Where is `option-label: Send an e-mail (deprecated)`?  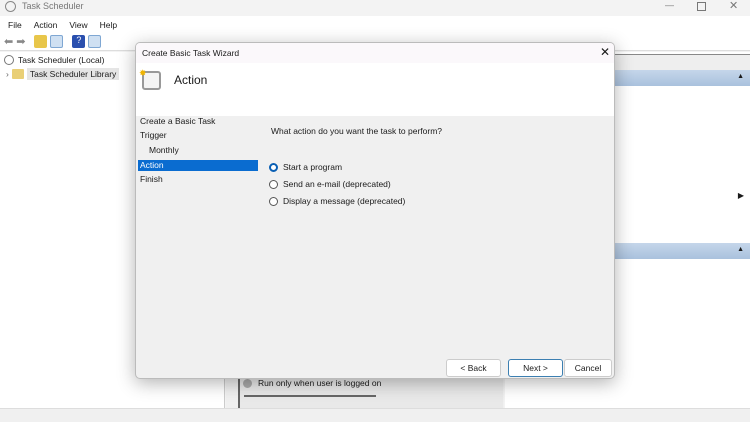 option-label: Send an e-mail (deprecated) is located at coordinates (337, 184).